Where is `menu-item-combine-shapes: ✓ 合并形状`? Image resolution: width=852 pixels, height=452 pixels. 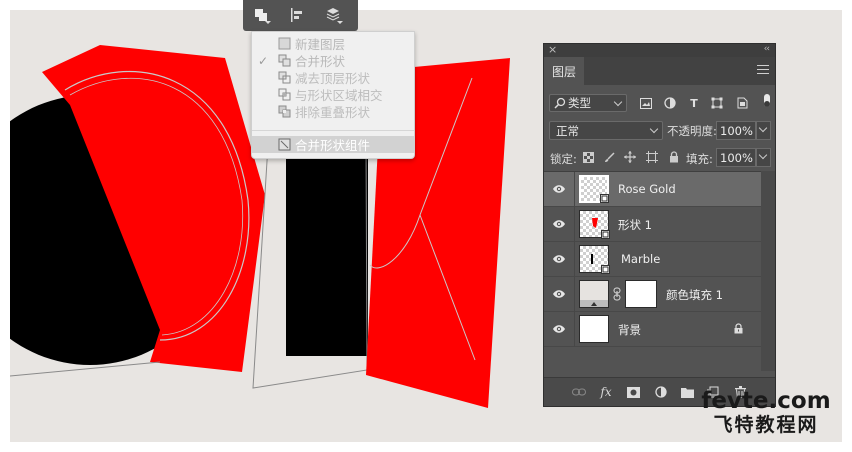
menu-item-combine-shapes: ✓ 合并形状 is located at coordinates (333, 61).